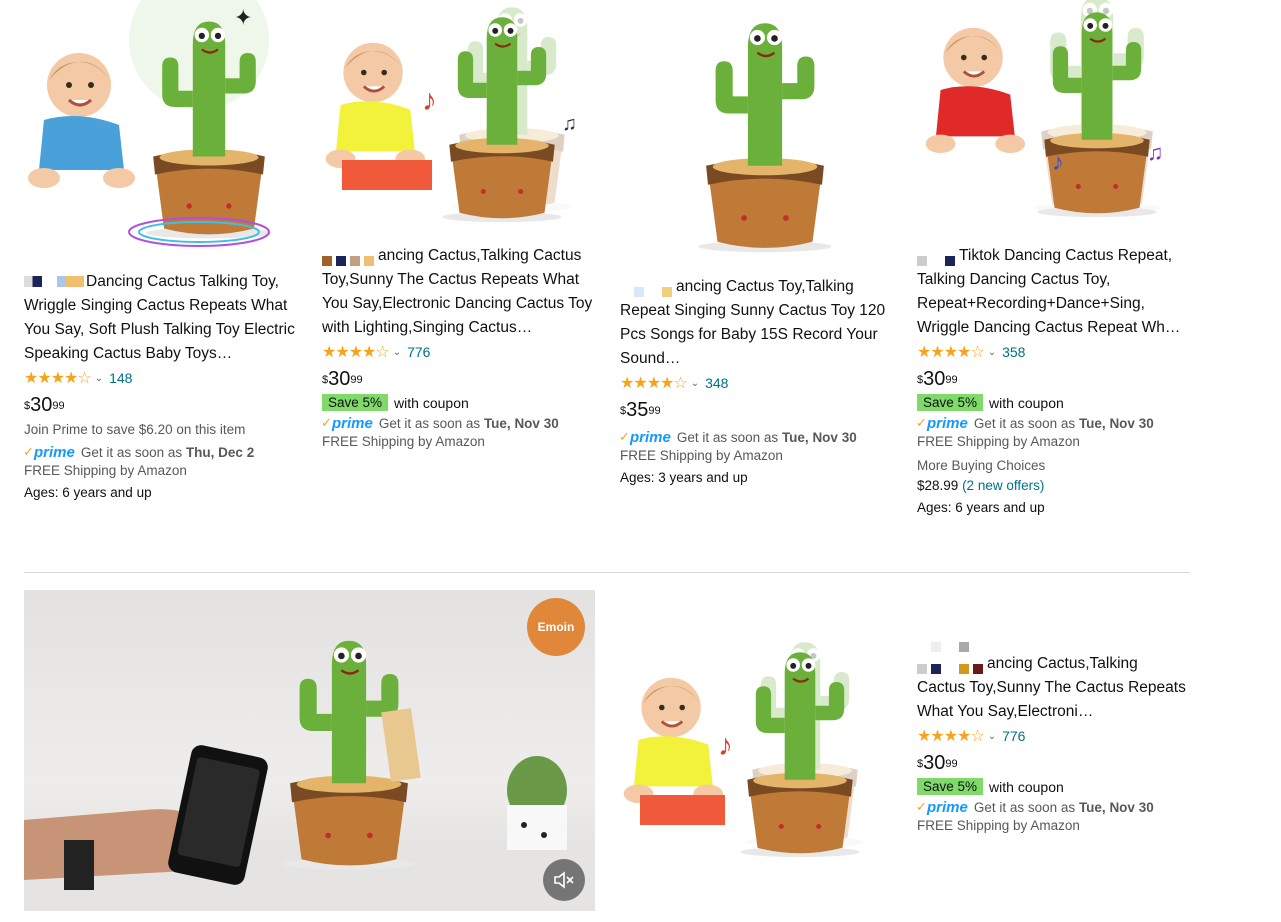  I want to click on more-buying-choices: More Buying Choices, so click(981, 465).